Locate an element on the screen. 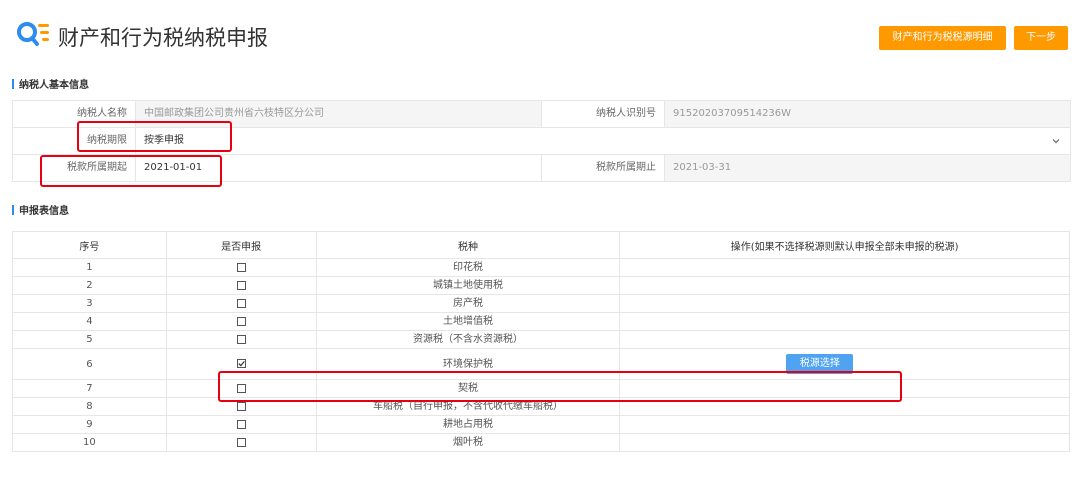 The height and width of the screenshot is (496, 1080). page-header: 财产和行为税纳税申报 财产和行为税税源明细 下一步 is located at coordinates (540, 33).